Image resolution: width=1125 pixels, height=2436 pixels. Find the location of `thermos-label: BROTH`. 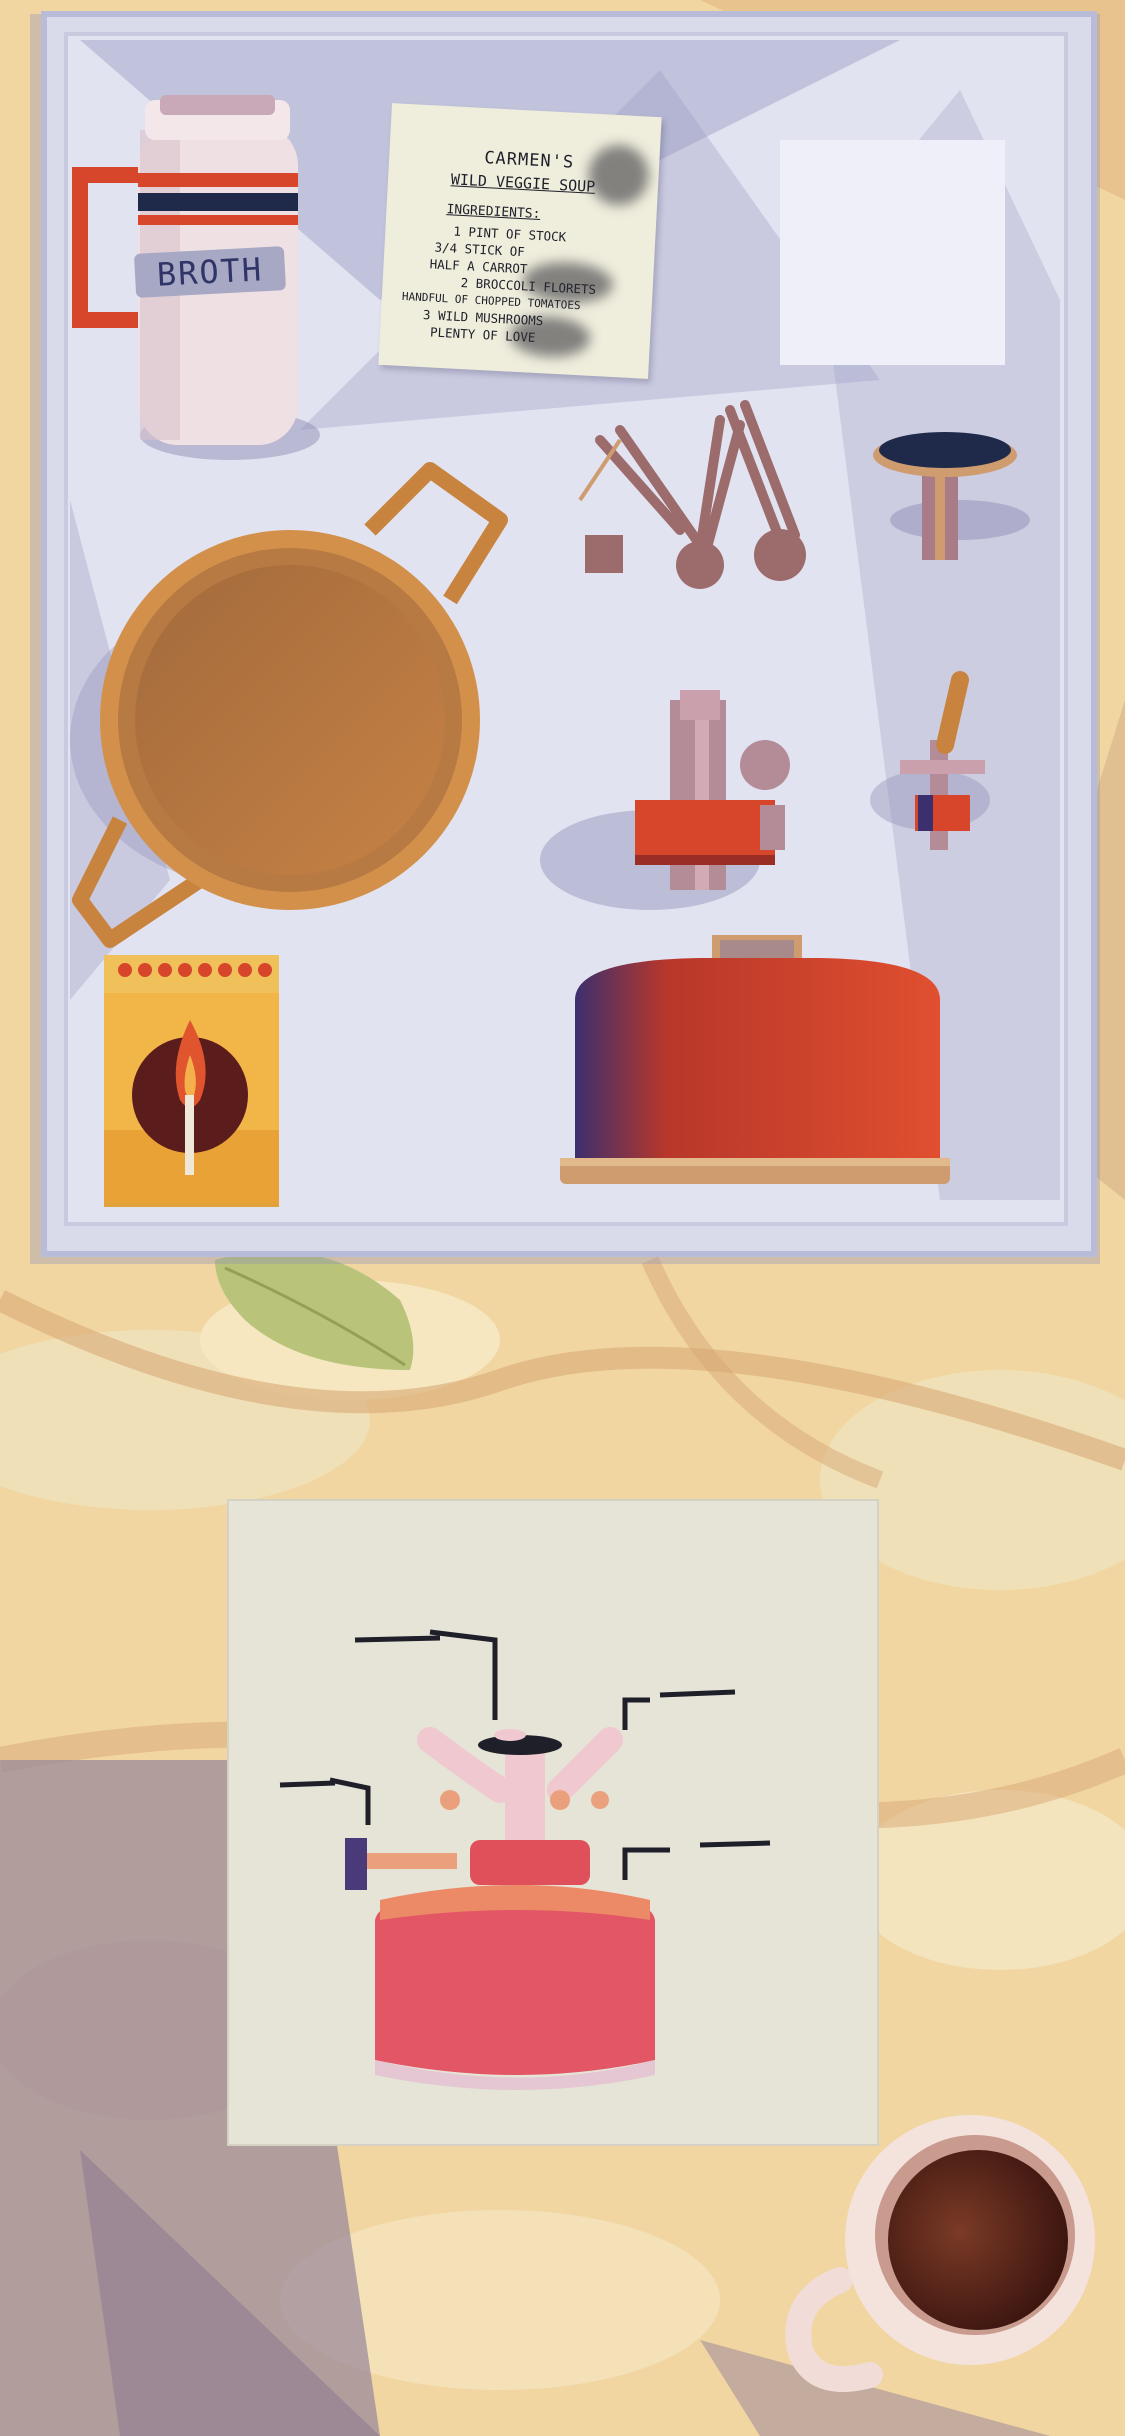

thermos-label: BROTH is located at coordinates (210, 272).